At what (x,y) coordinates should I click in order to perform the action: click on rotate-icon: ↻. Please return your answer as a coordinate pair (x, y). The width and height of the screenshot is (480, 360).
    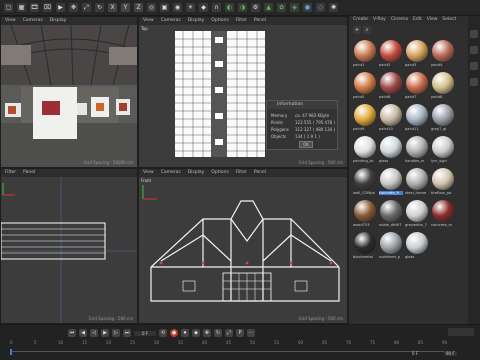
    Looking at the image, I should click on (99, 7).